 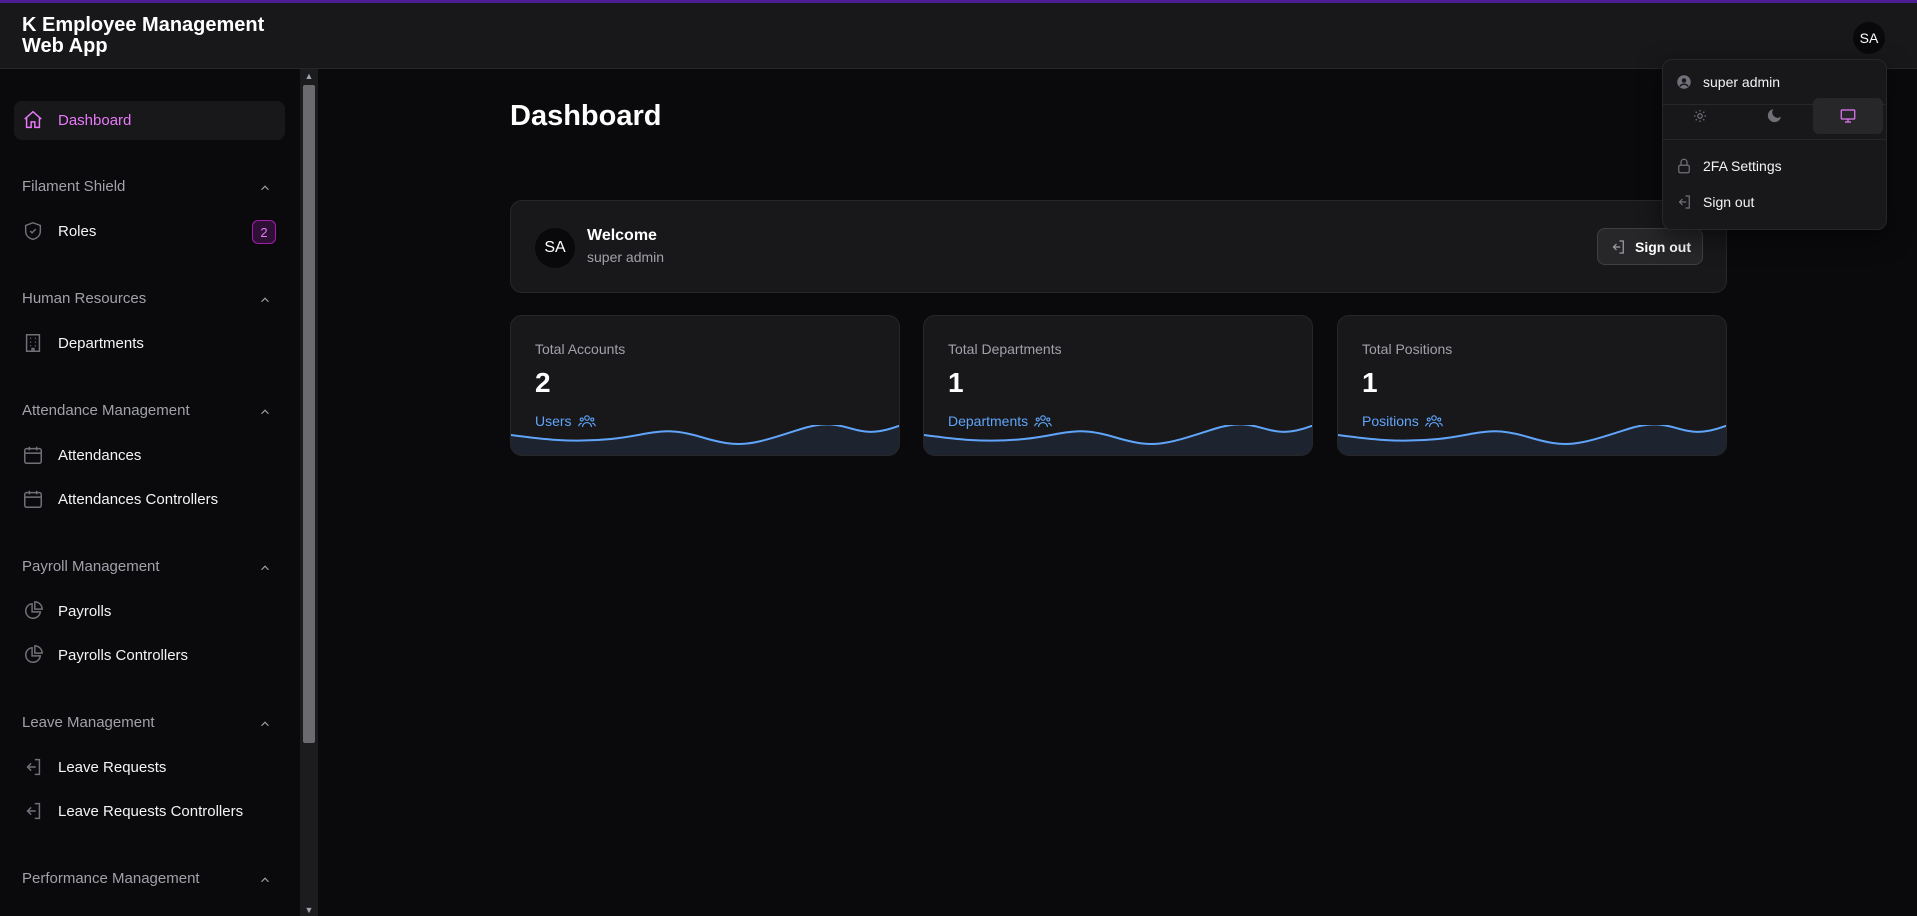 I want to click on sidebar-item-label: Leave Requests, so click(x=112, y=767).